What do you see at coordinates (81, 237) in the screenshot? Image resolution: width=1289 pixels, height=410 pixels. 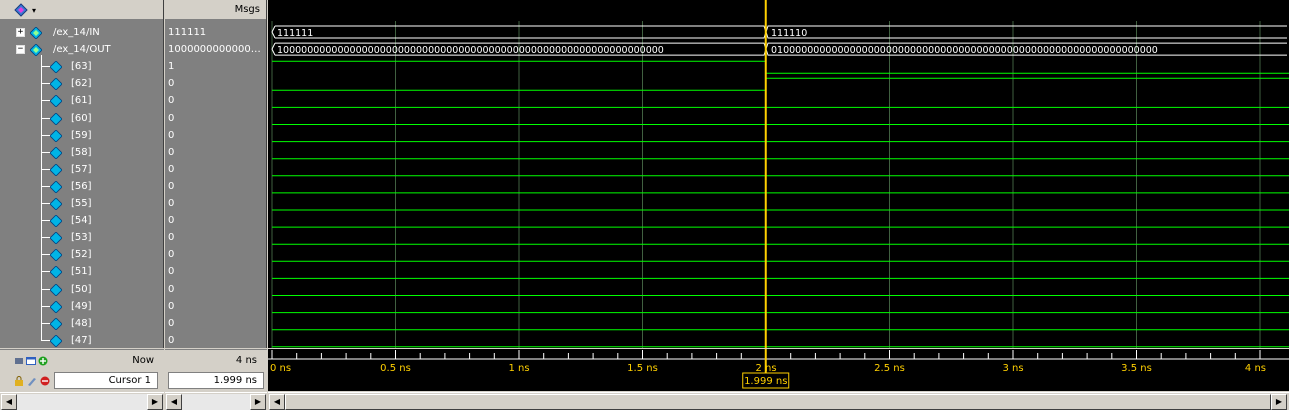 I see `signal-row-bit: [53]` at bounding box center [81, 237].